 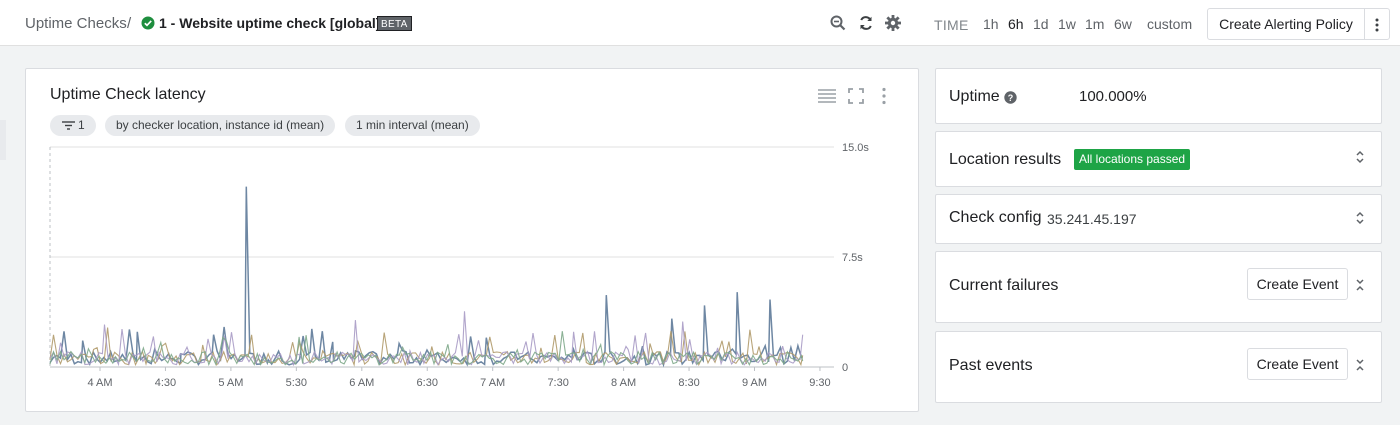 I want to click on check-config-panel: Check config 35.241.45.197, so click(x=1158, y=219).